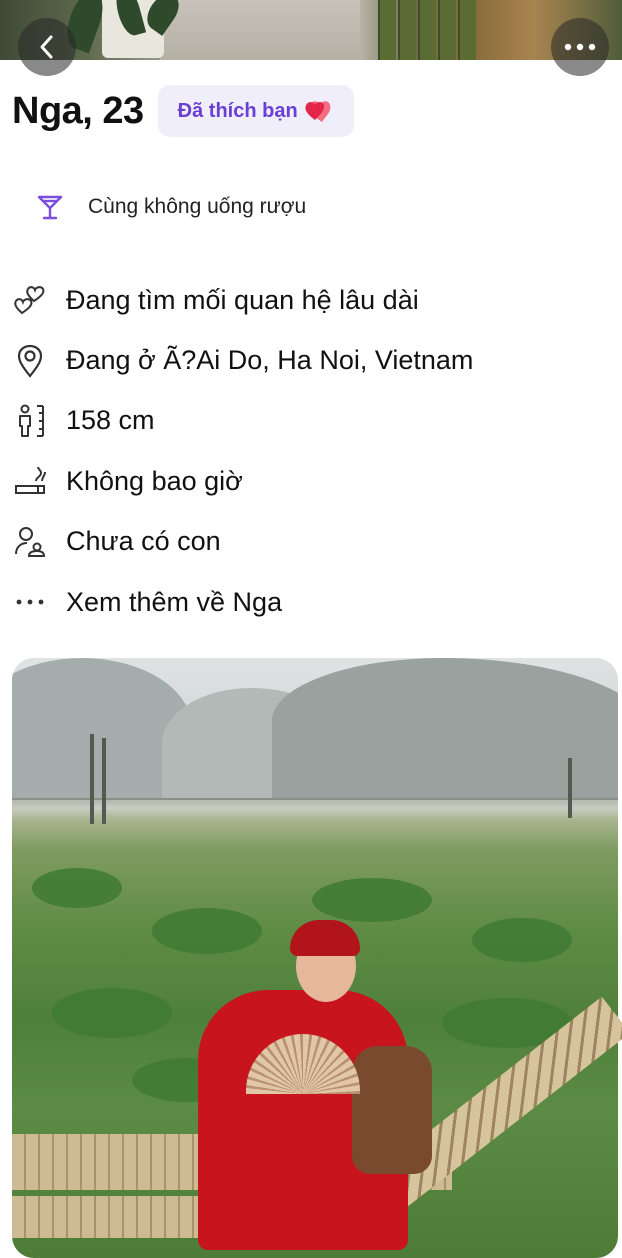 The image size is (622, 1258). Describe the element at coordinates (78, 110) in the screenshot. I see `name-age: Nga, 23` at that location.